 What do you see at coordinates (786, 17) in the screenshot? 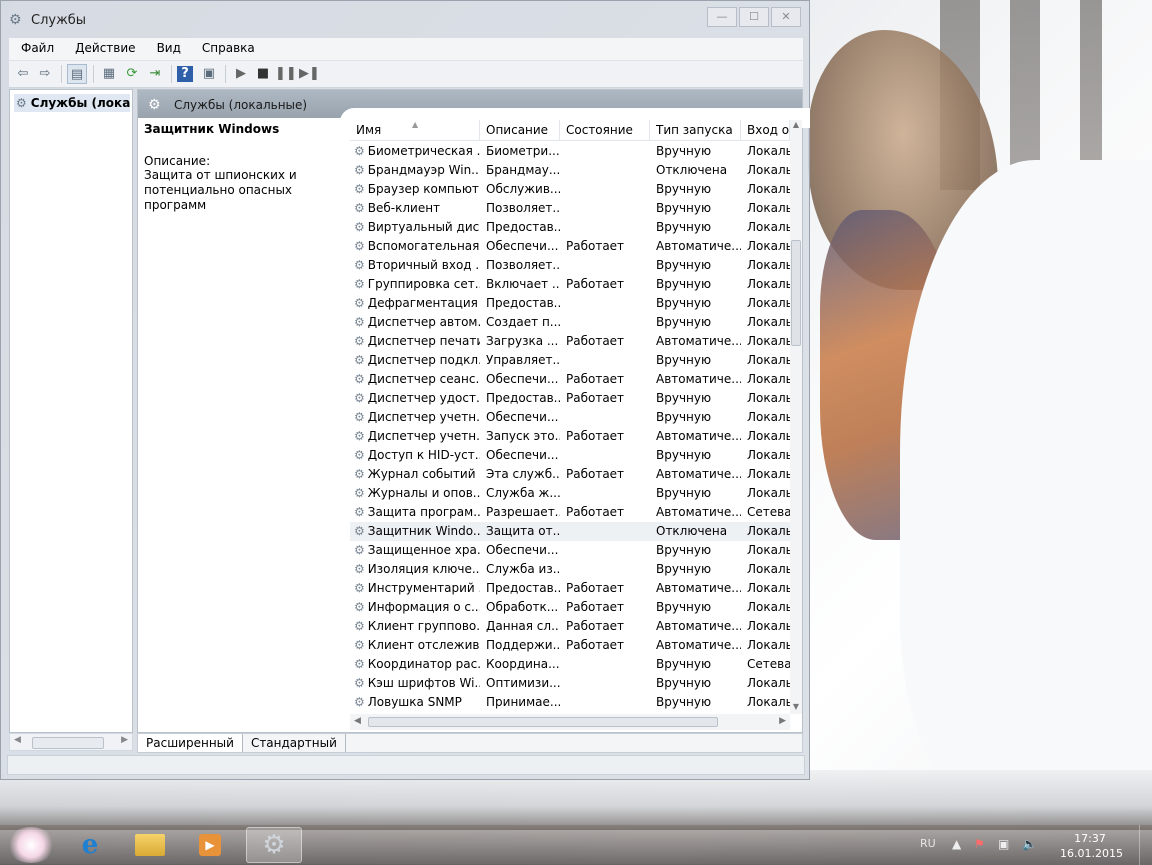
I see `close-button: ✕` at bounding box center [786, 17].